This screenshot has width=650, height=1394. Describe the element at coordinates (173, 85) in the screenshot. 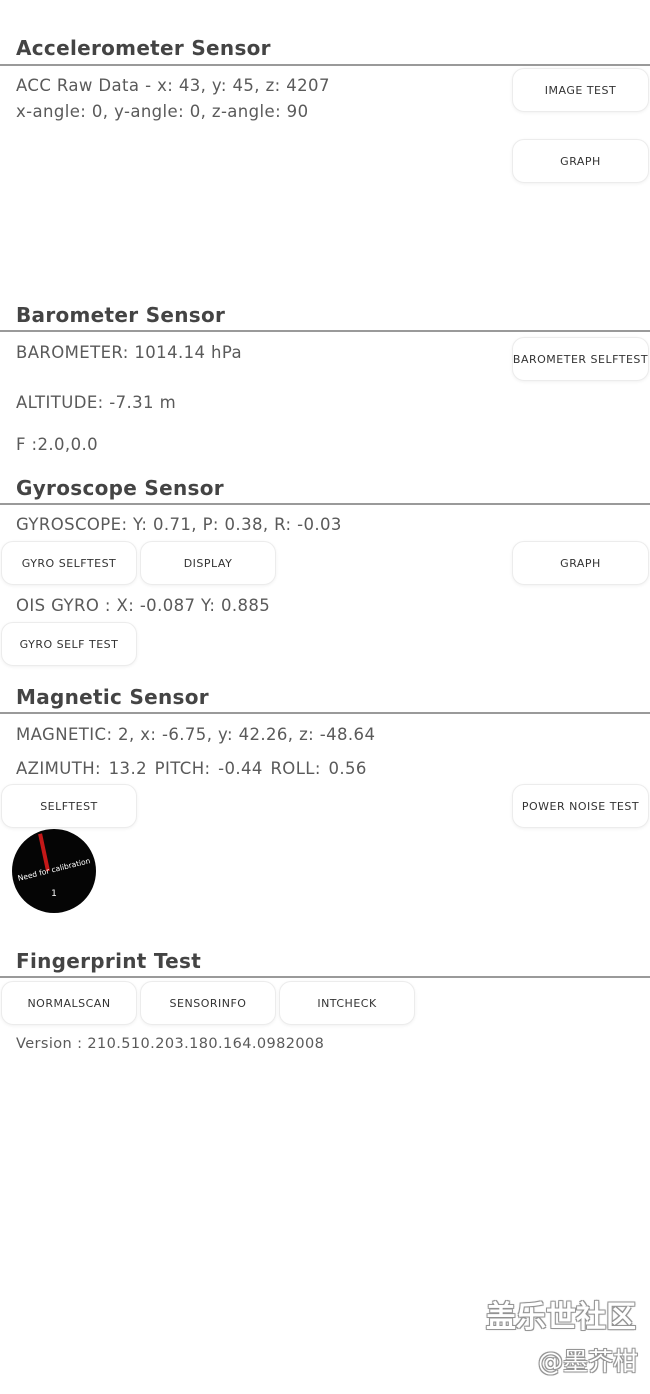

I see `acc-raw-data: ACC Raw Data - x: 43, y: 45, z: 4207` at that location.